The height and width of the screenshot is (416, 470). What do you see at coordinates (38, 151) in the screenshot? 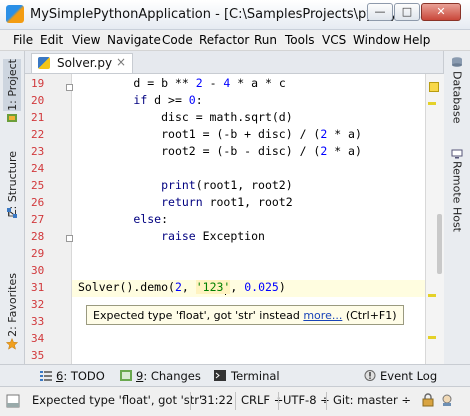
I see `line-number: 23` at bounding box center [38, 151].